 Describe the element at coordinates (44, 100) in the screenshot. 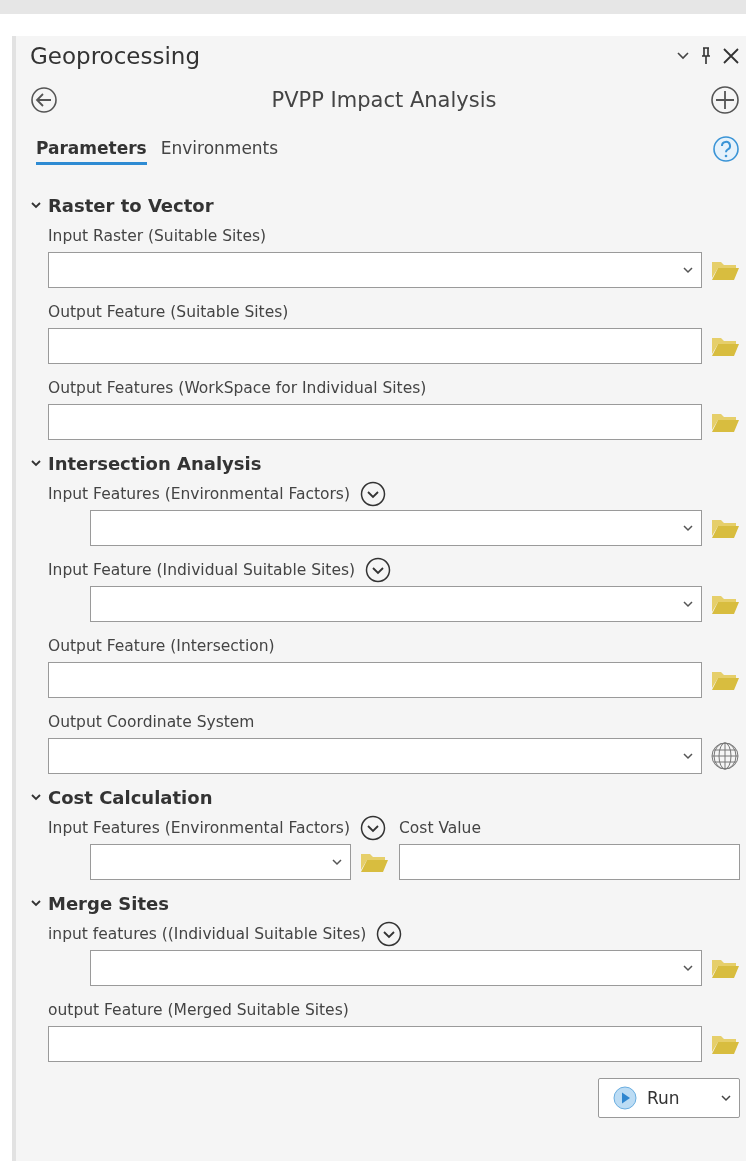

I see `back-icon` at that location.